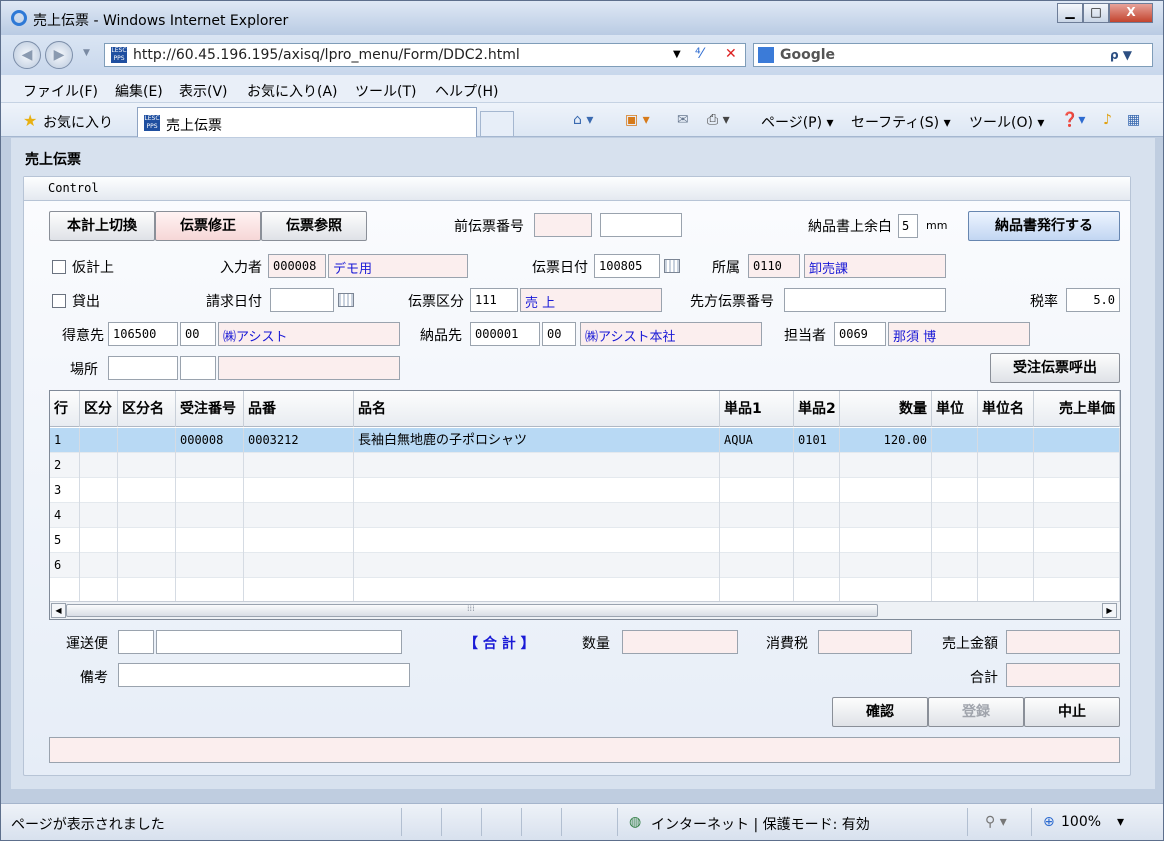  I want to click on confirm-button: 確認, so click(880, 712).